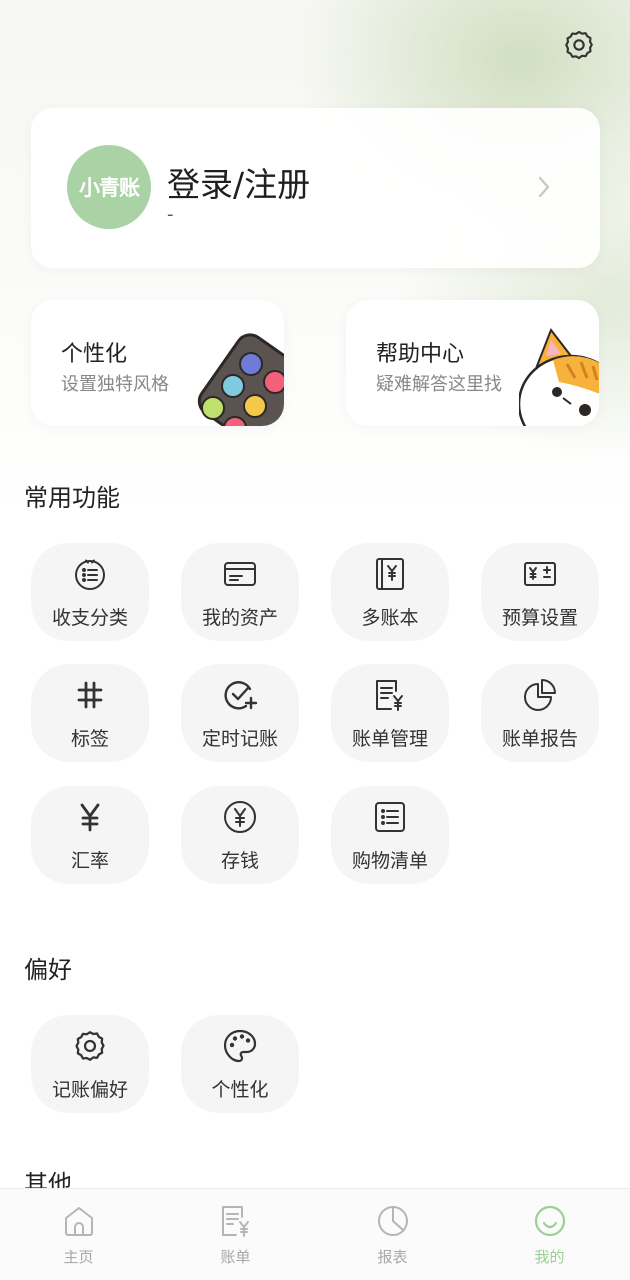  I want to click on smile-icon, so click(550, 1221).